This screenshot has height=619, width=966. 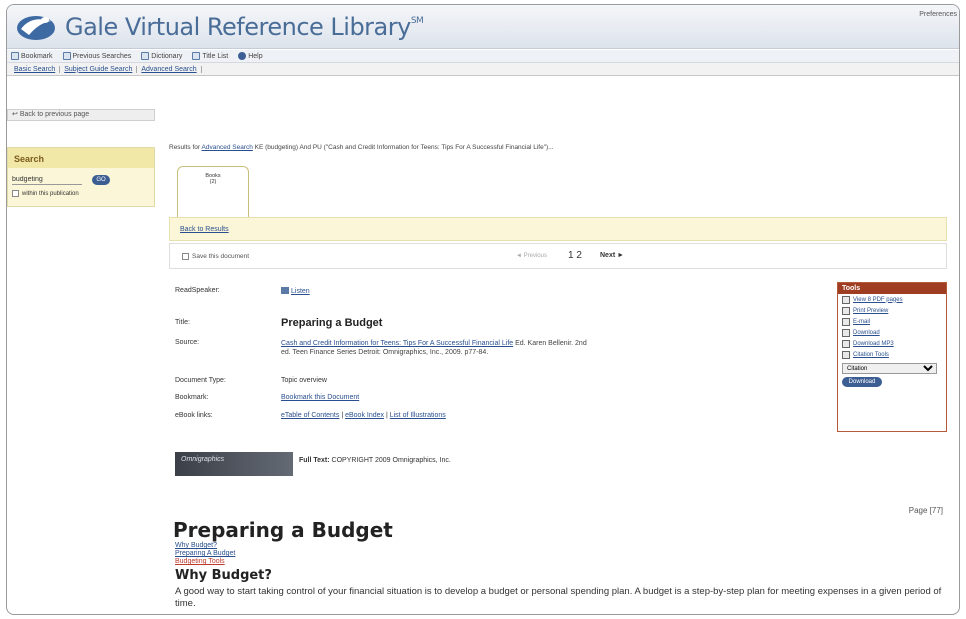 What do you see at coordinates (50, 193) in the screenshot?
I see `within-publication-label: within this publication` at bounding box center [50, 193].